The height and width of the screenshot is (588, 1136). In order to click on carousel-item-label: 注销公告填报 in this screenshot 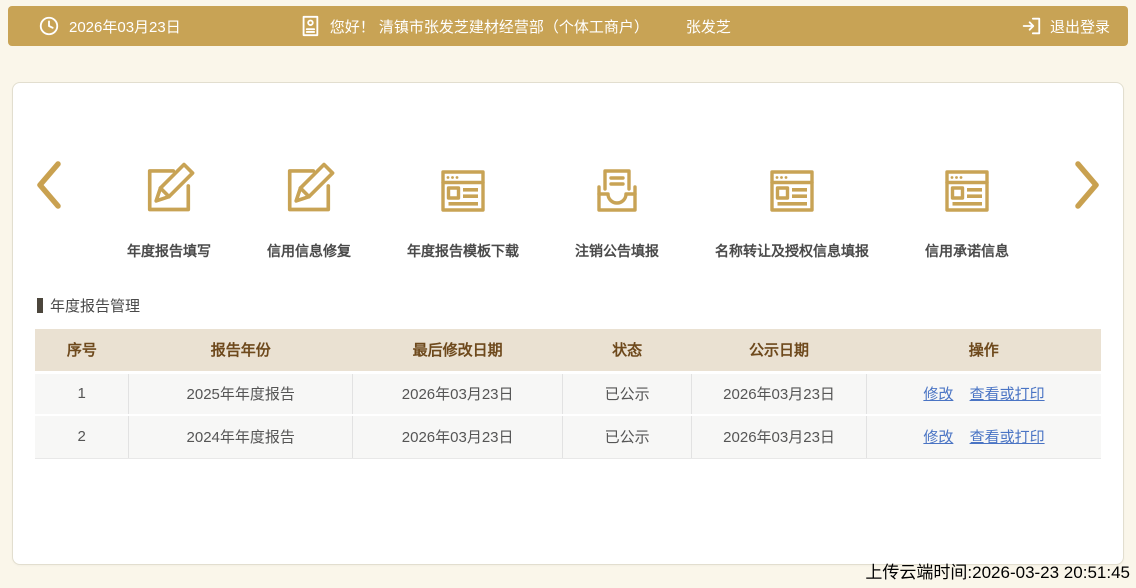, I will do `click(617, 251)`.